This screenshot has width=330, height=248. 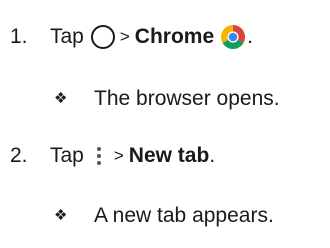 I want to click on step-1-tap-label: Tap, so click(x=67, y=36).